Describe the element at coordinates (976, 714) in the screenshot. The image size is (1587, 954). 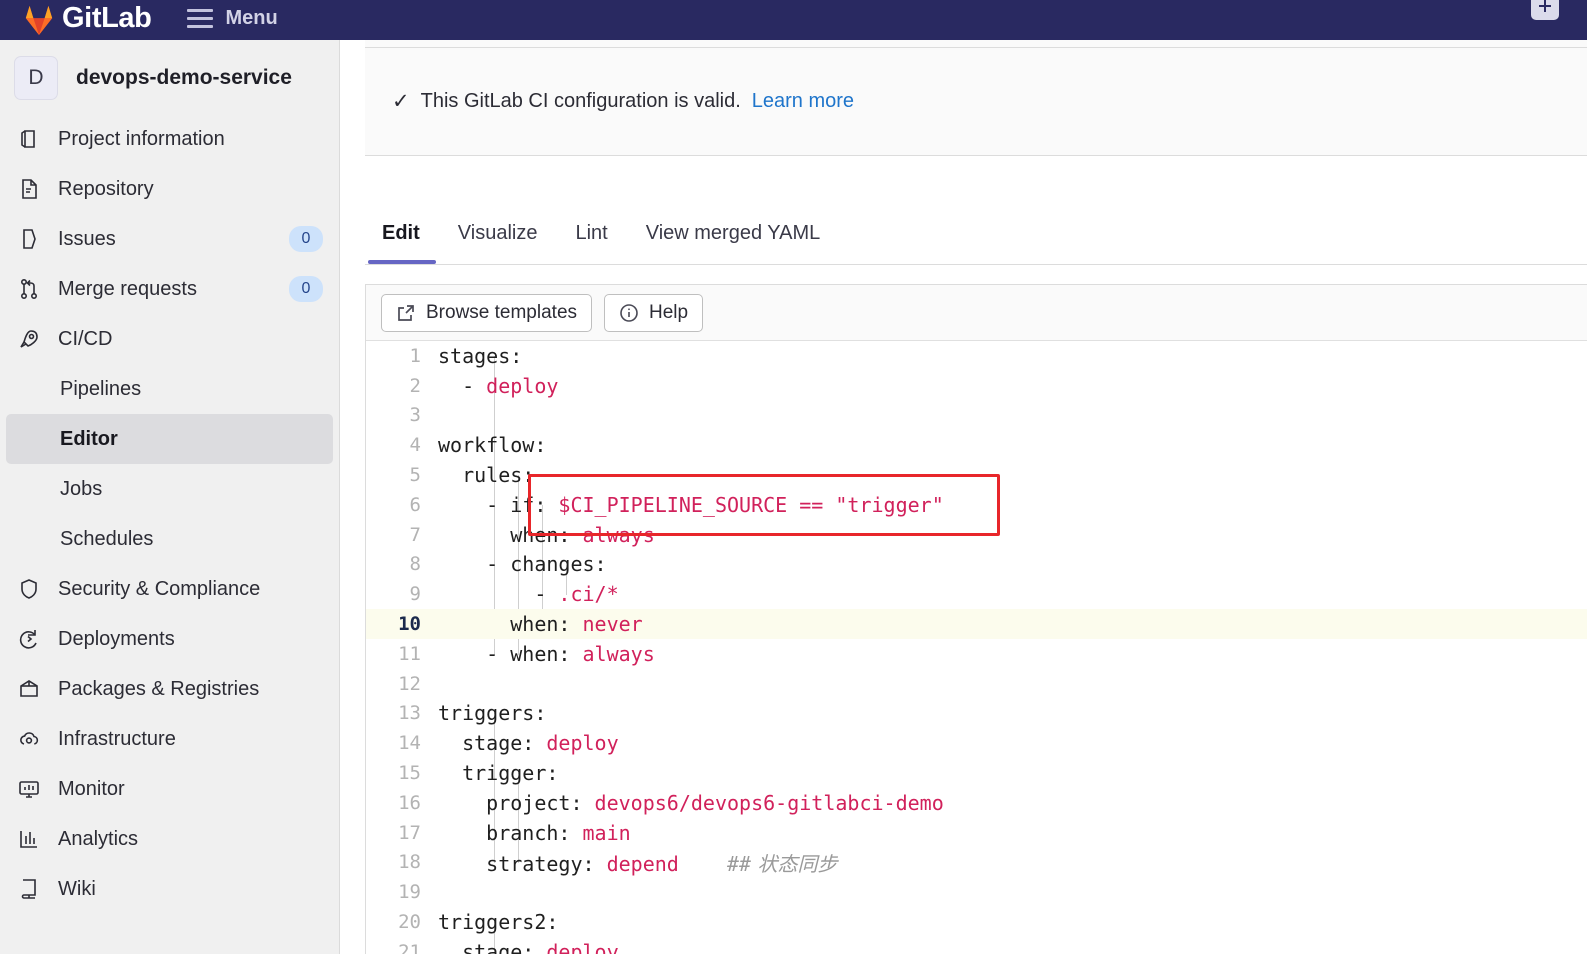
I see `code-line: 13 triggers:` at that location.